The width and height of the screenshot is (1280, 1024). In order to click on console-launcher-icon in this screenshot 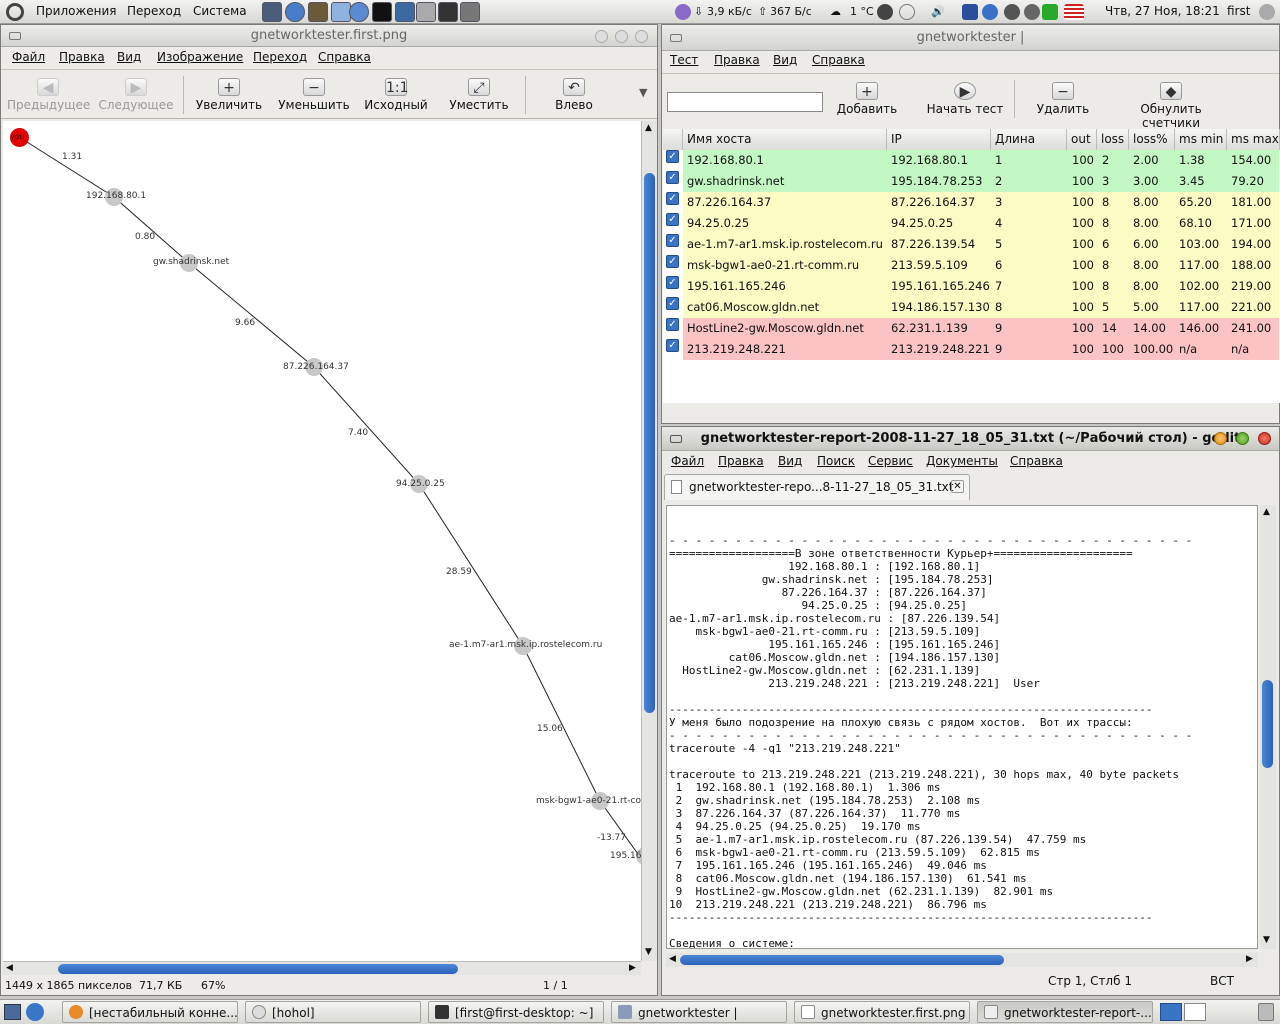, I will do `click(382, 12)`.